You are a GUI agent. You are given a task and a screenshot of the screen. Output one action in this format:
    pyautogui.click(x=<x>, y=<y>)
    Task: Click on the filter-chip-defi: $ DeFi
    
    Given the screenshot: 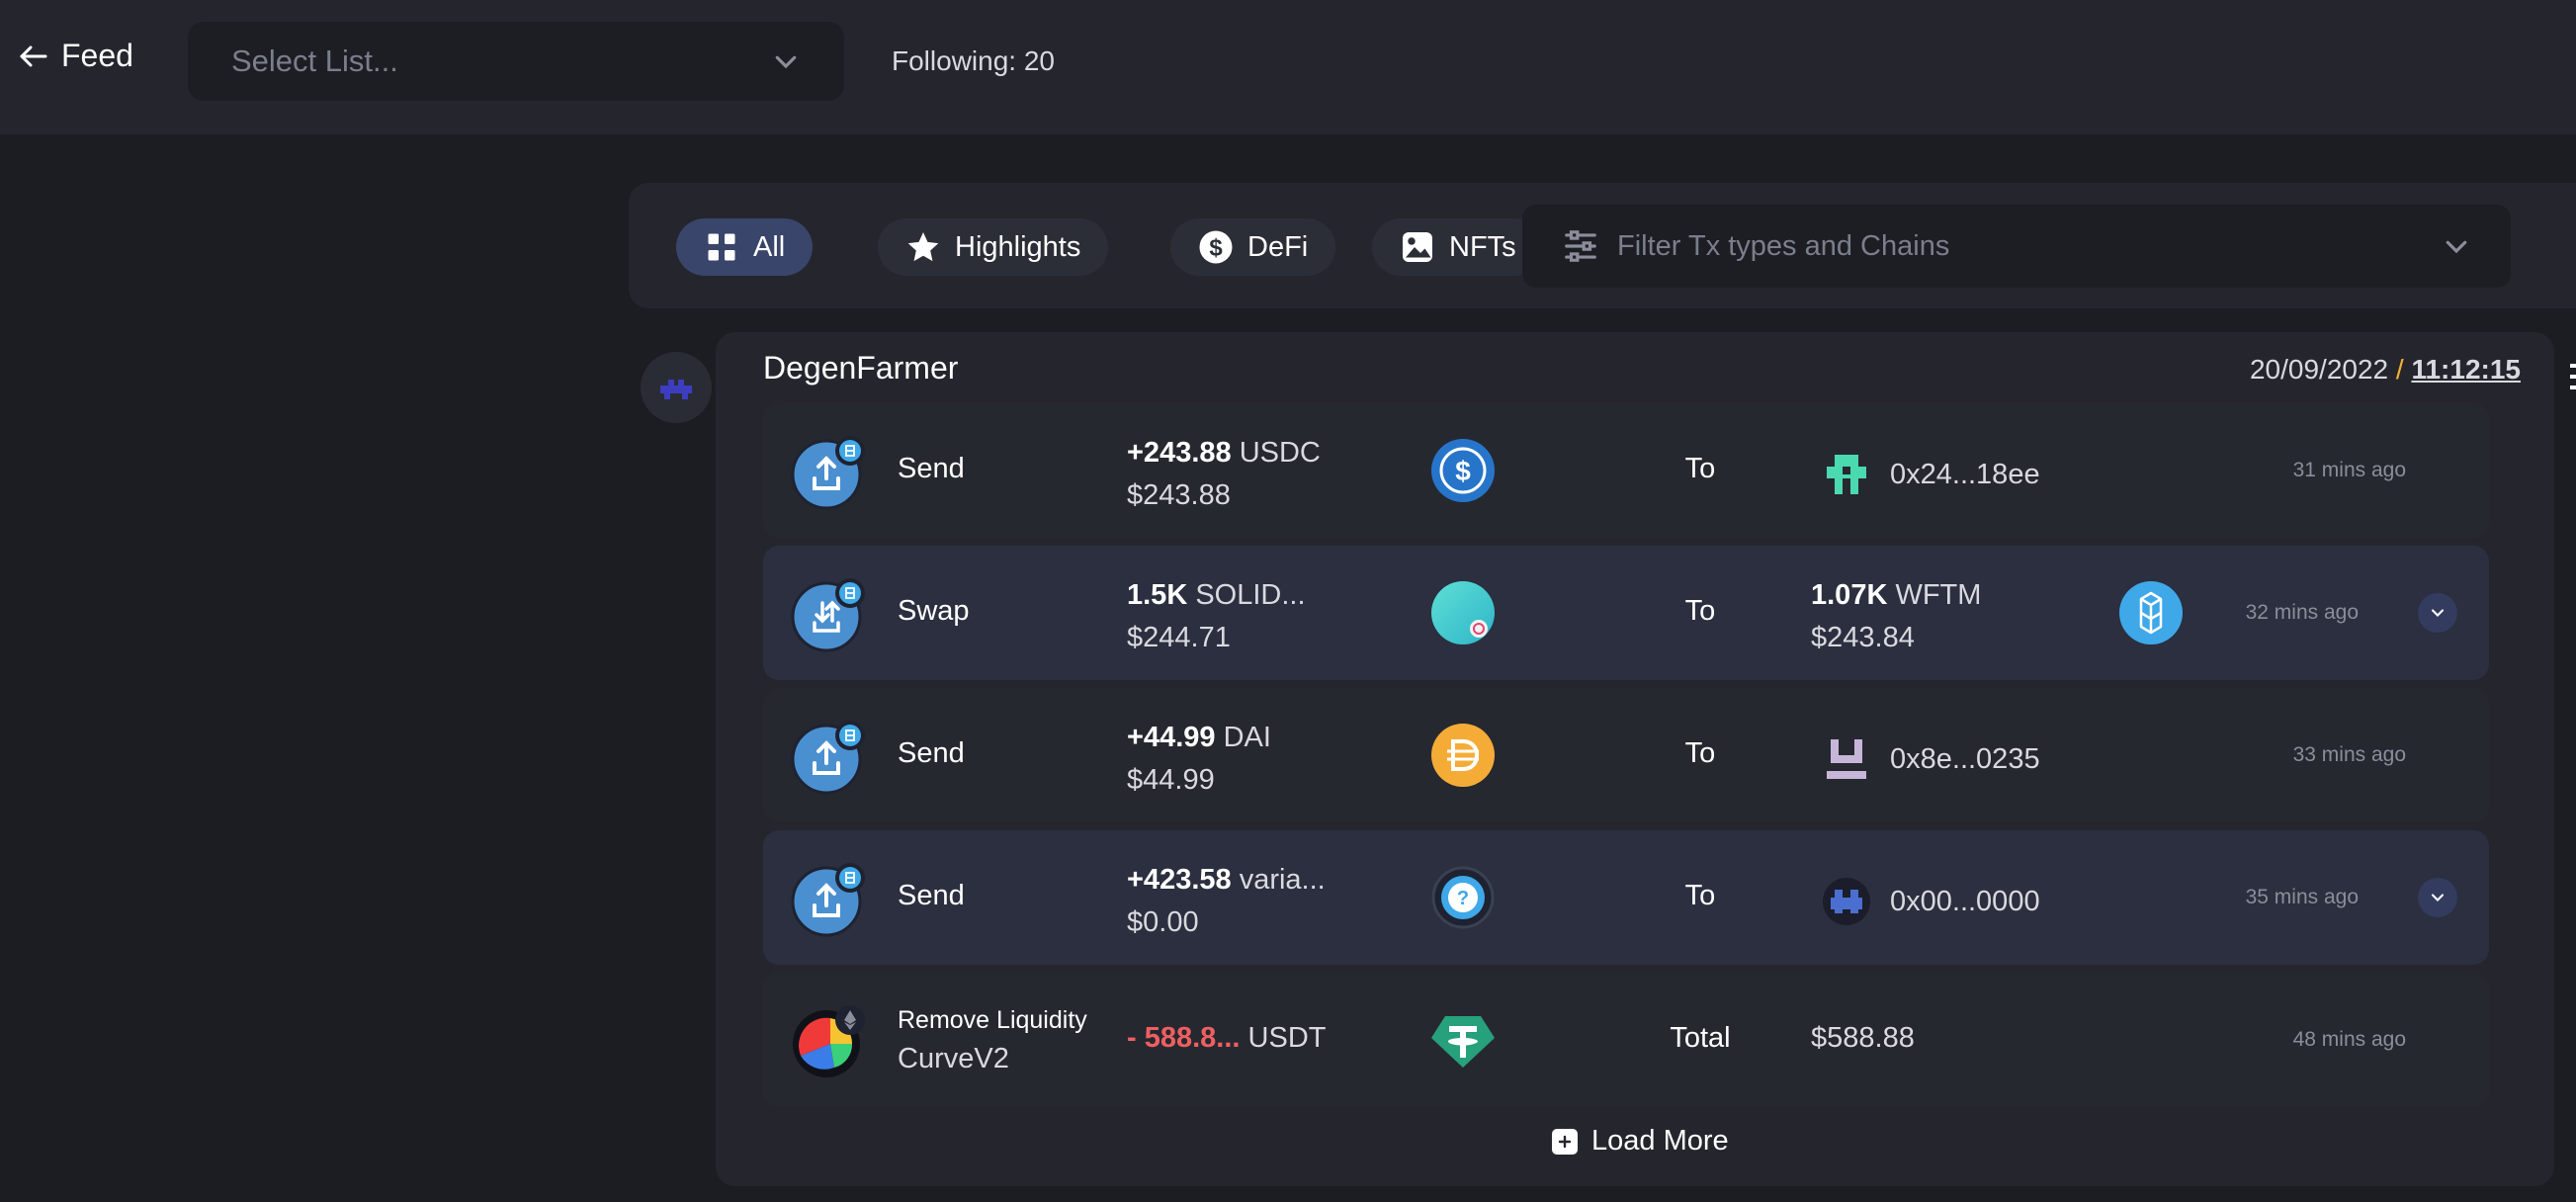 What is the action you would take?
    pyautogui.click(x=1253, y=247)
    